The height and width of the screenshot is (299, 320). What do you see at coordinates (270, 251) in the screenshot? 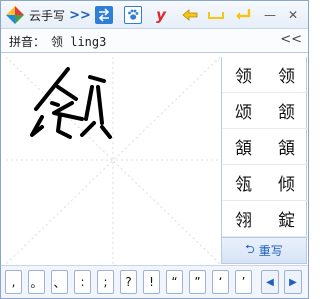
I see `rewrite-label: 重写` at bounding box center [270, 251].